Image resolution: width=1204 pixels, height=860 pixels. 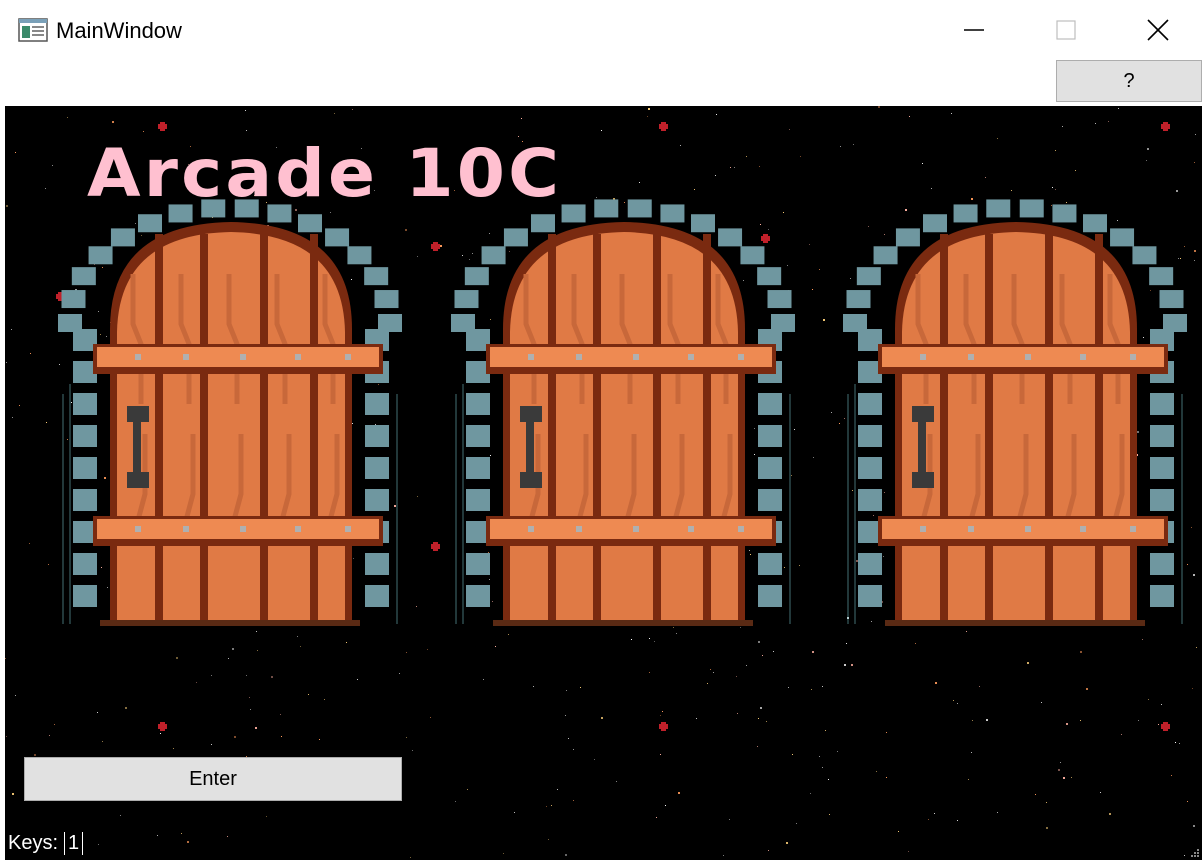 I want to click on help-button: ?, so click(x=1129, y=81).